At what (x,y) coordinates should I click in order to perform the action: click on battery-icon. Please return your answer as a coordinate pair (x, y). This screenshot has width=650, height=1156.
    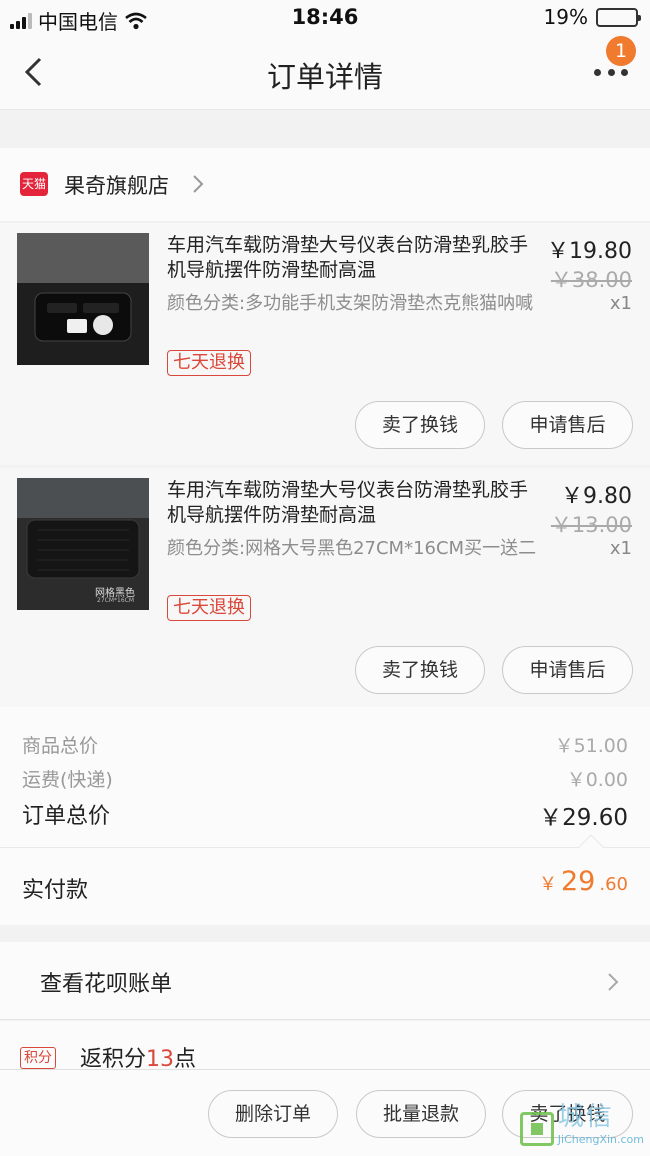
    Looking at the image, I should click on (618, 17).